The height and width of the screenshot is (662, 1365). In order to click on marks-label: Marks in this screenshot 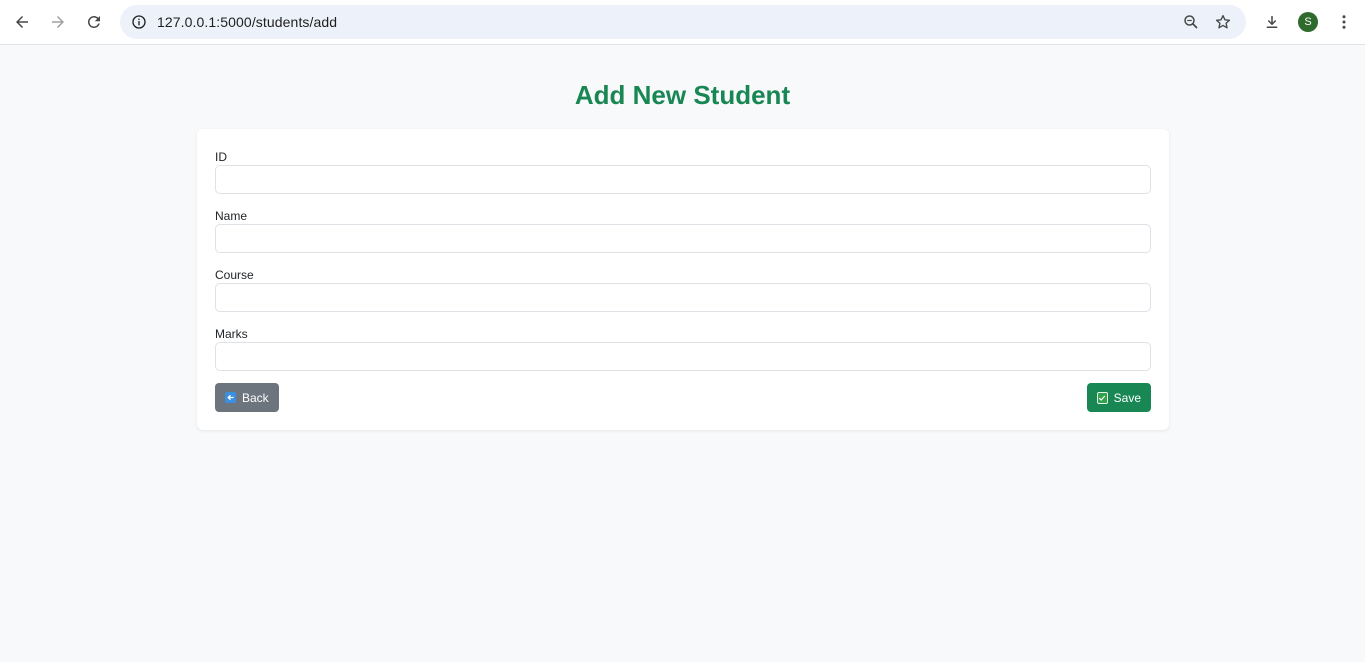, I will do `click(231, 334)`.